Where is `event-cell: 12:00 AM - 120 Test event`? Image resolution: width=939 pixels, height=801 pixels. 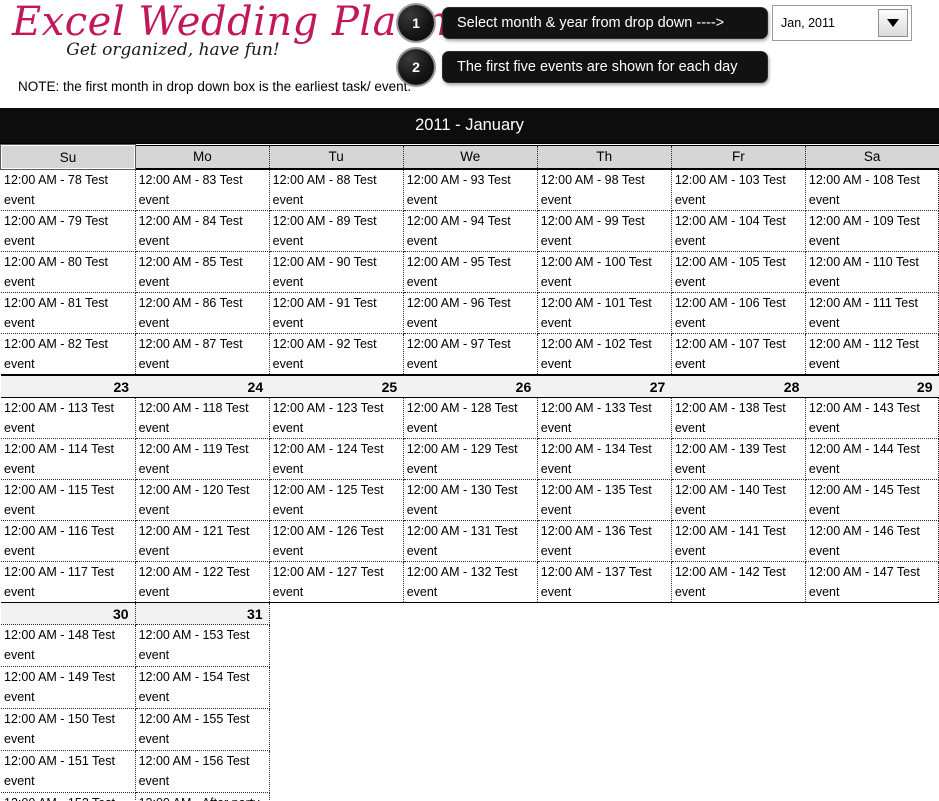
event-cell: 12:00 AM - 120 Test event is located at coordinates (202, 500).